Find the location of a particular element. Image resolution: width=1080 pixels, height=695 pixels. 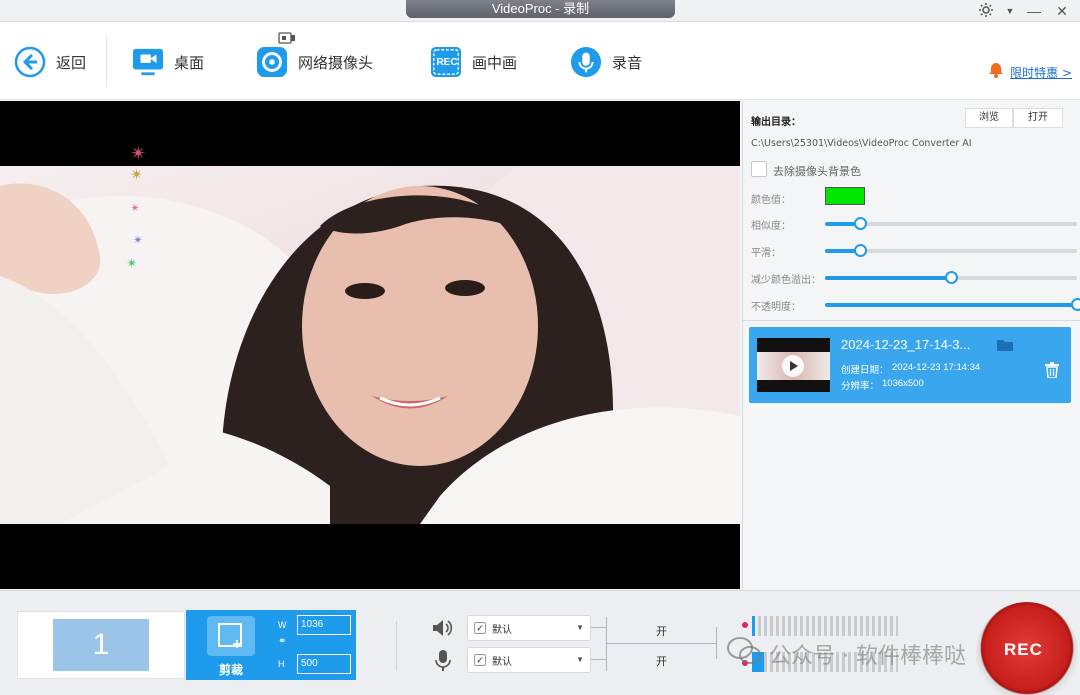

width-input: 1036 is located at coordinates (324, 625).